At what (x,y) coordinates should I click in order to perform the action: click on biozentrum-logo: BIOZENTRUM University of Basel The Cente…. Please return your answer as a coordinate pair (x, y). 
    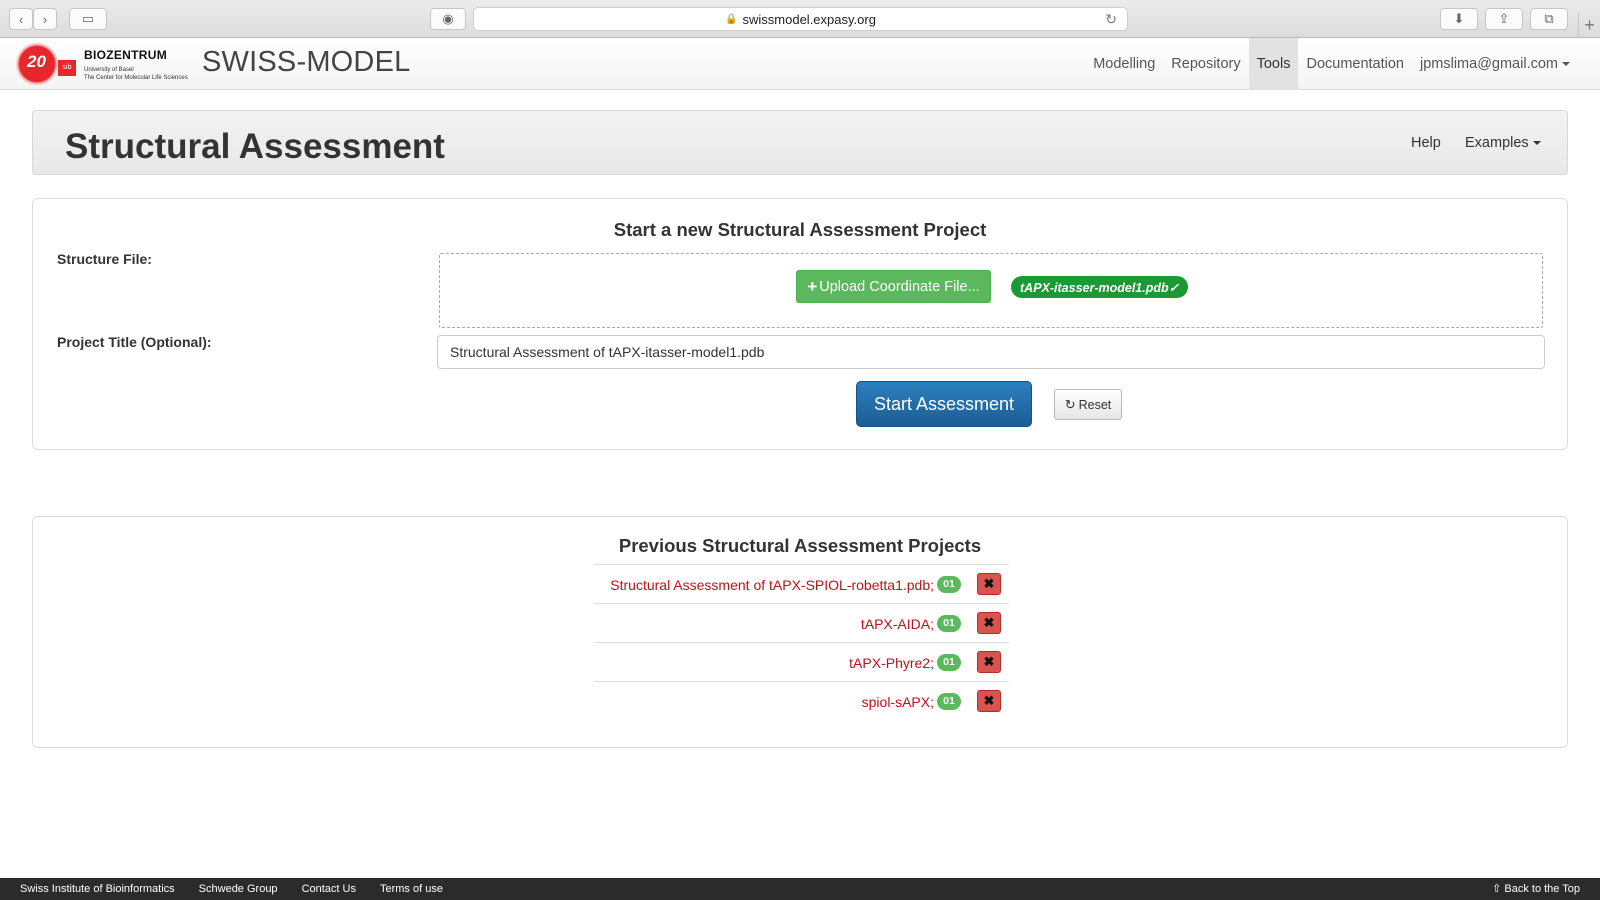
    Looking at the image, I should click on (144, 65).